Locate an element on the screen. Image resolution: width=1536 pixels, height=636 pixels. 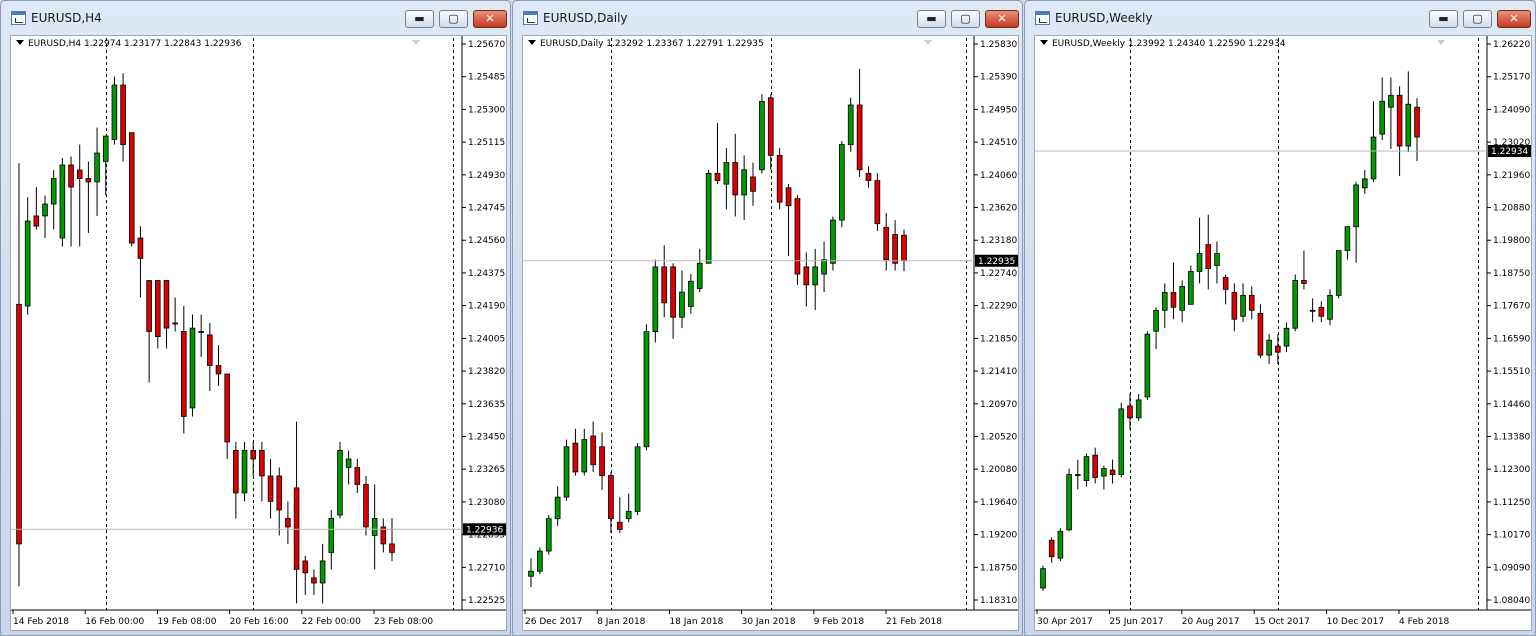
price-tick-label: 1.15510 is located at coordinates (1511, 372).